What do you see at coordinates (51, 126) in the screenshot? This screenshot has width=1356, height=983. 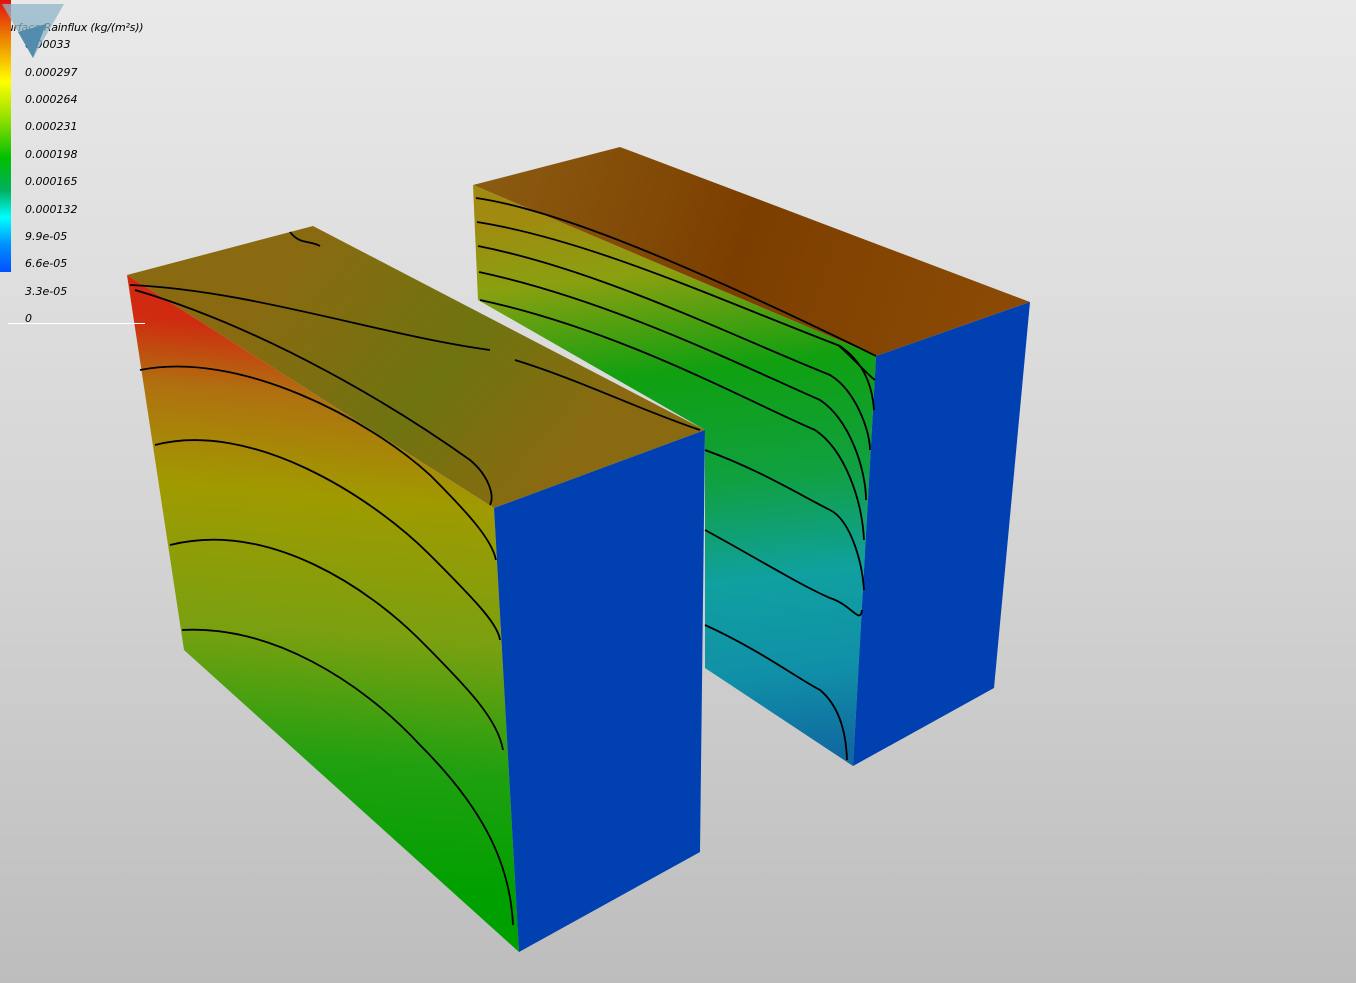 I see `legend-tick: 0.000231` at bounding box center [51, 126].